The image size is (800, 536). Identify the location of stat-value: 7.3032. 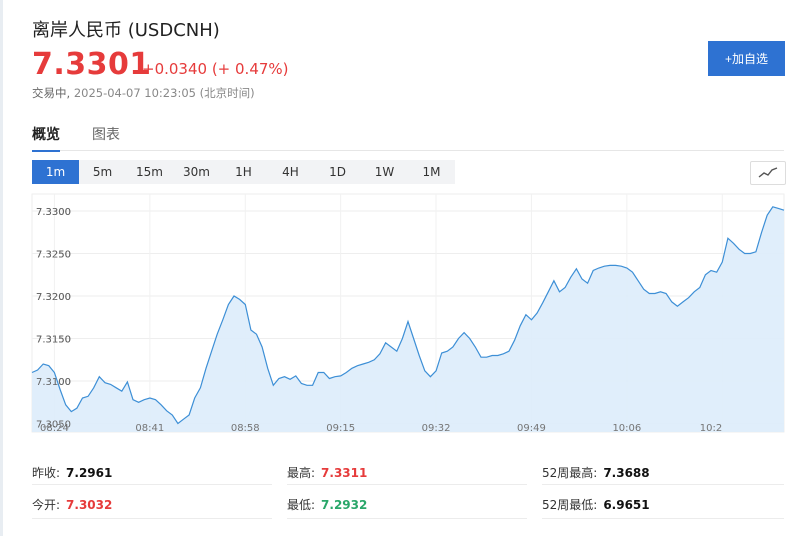
(89, 505).